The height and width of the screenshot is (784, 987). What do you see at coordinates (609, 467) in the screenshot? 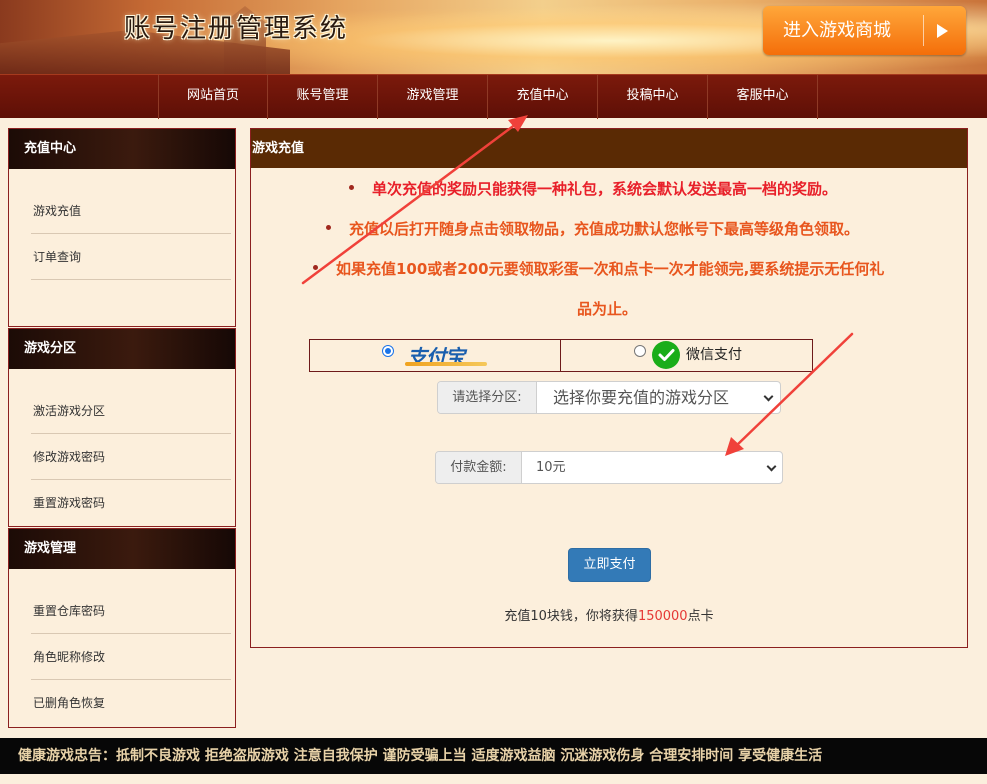
I see `amount-select-group: 付款金额: 10元` at bounding box center [609, 467].